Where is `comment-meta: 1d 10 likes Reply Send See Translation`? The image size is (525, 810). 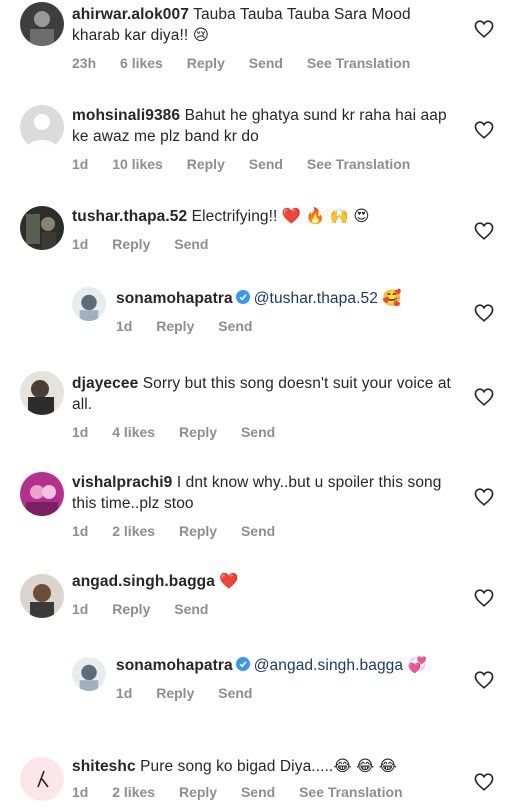
comment-meta: 1d 10 likes Reply Send See Translation is located at coordinates (267, 164).